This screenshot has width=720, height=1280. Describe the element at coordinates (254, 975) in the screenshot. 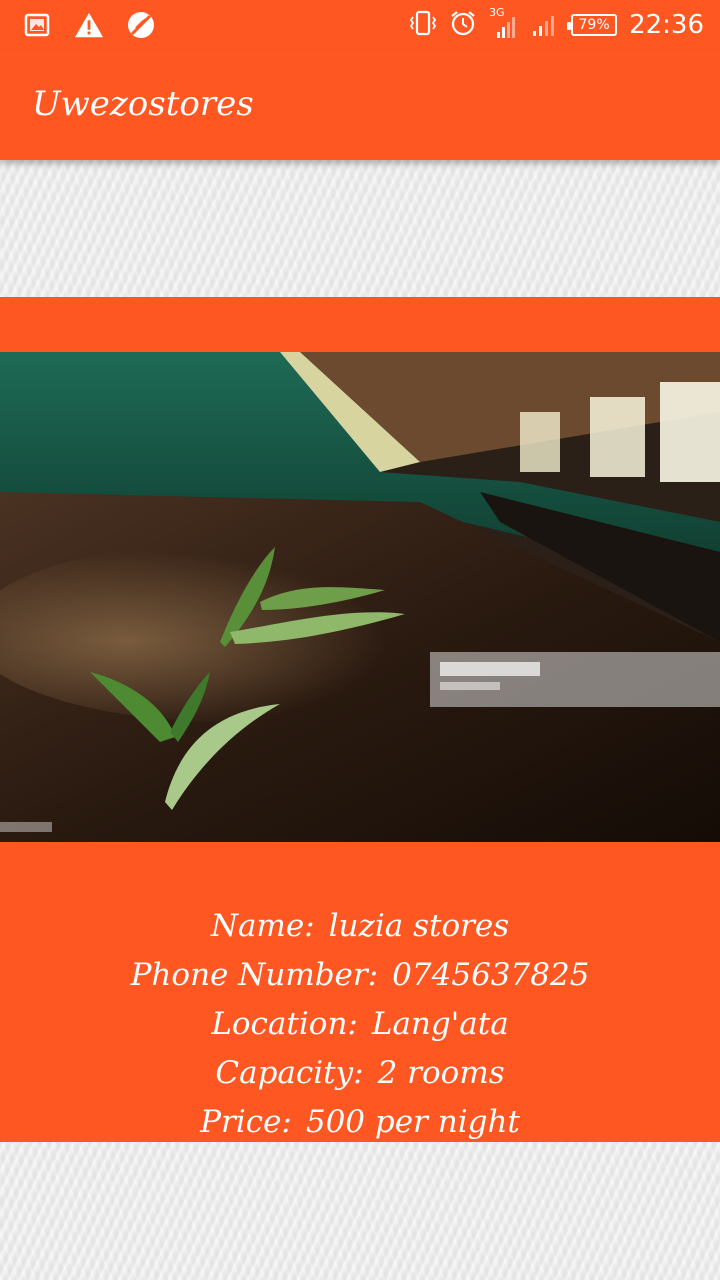

I see `store-phone-label: Phone Number:` at that location.